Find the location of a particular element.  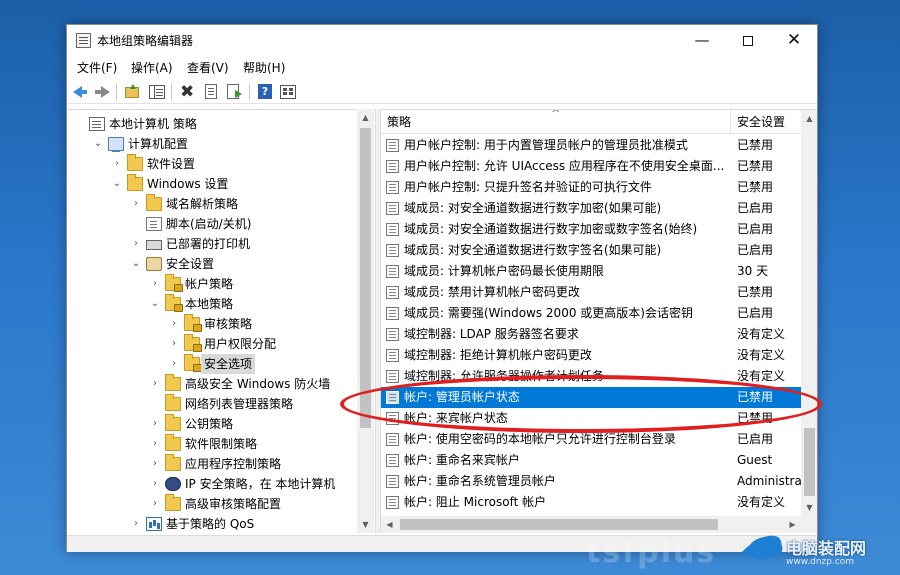

show-hide-action-pane-button is located at coordinates (288, 92).